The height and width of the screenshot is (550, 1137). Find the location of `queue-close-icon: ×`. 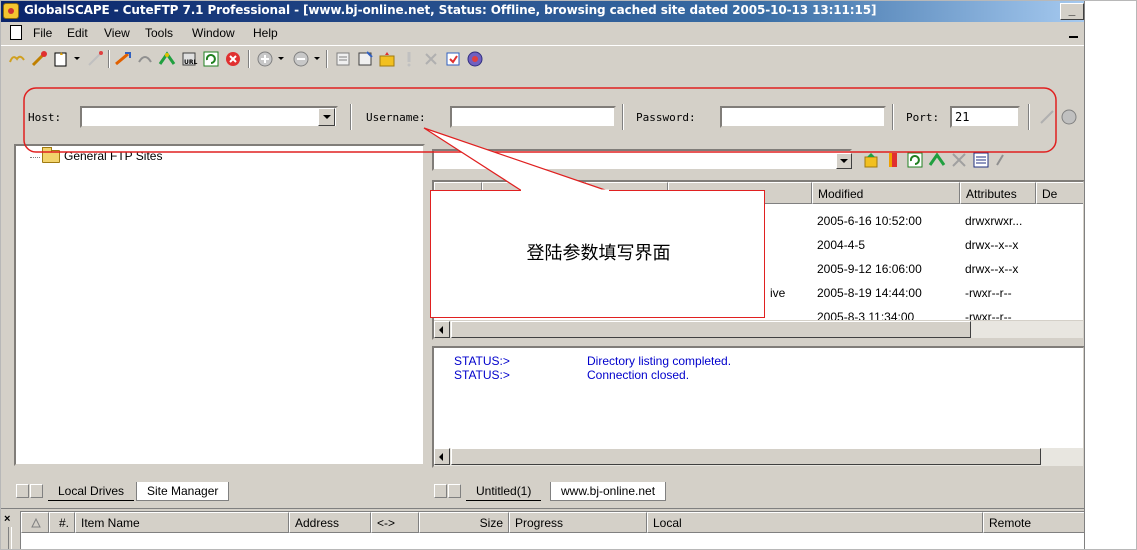

queue-close-icon: × is located at coordinates (7, 519).